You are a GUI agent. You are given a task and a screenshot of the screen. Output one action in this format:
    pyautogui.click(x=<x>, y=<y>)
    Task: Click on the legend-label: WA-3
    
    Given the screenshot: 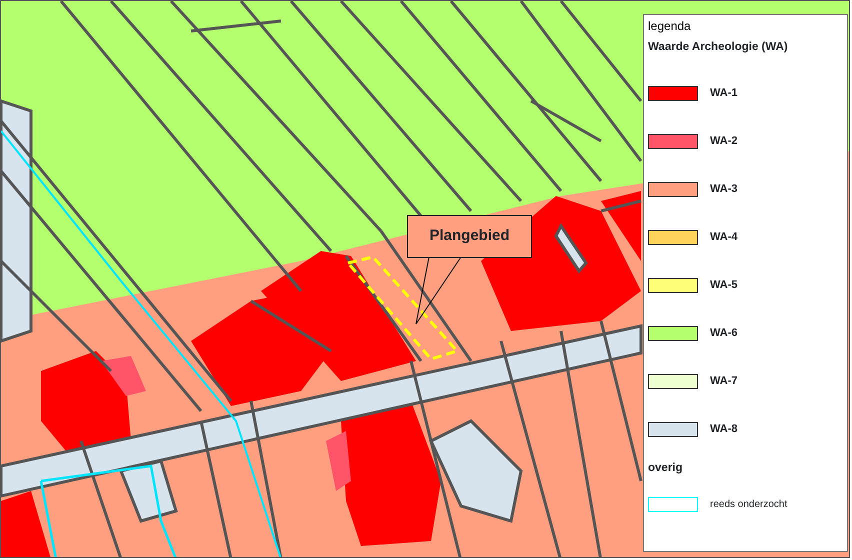 What is the action you would take?
    pyautogui.click(x=724, y=190)
    